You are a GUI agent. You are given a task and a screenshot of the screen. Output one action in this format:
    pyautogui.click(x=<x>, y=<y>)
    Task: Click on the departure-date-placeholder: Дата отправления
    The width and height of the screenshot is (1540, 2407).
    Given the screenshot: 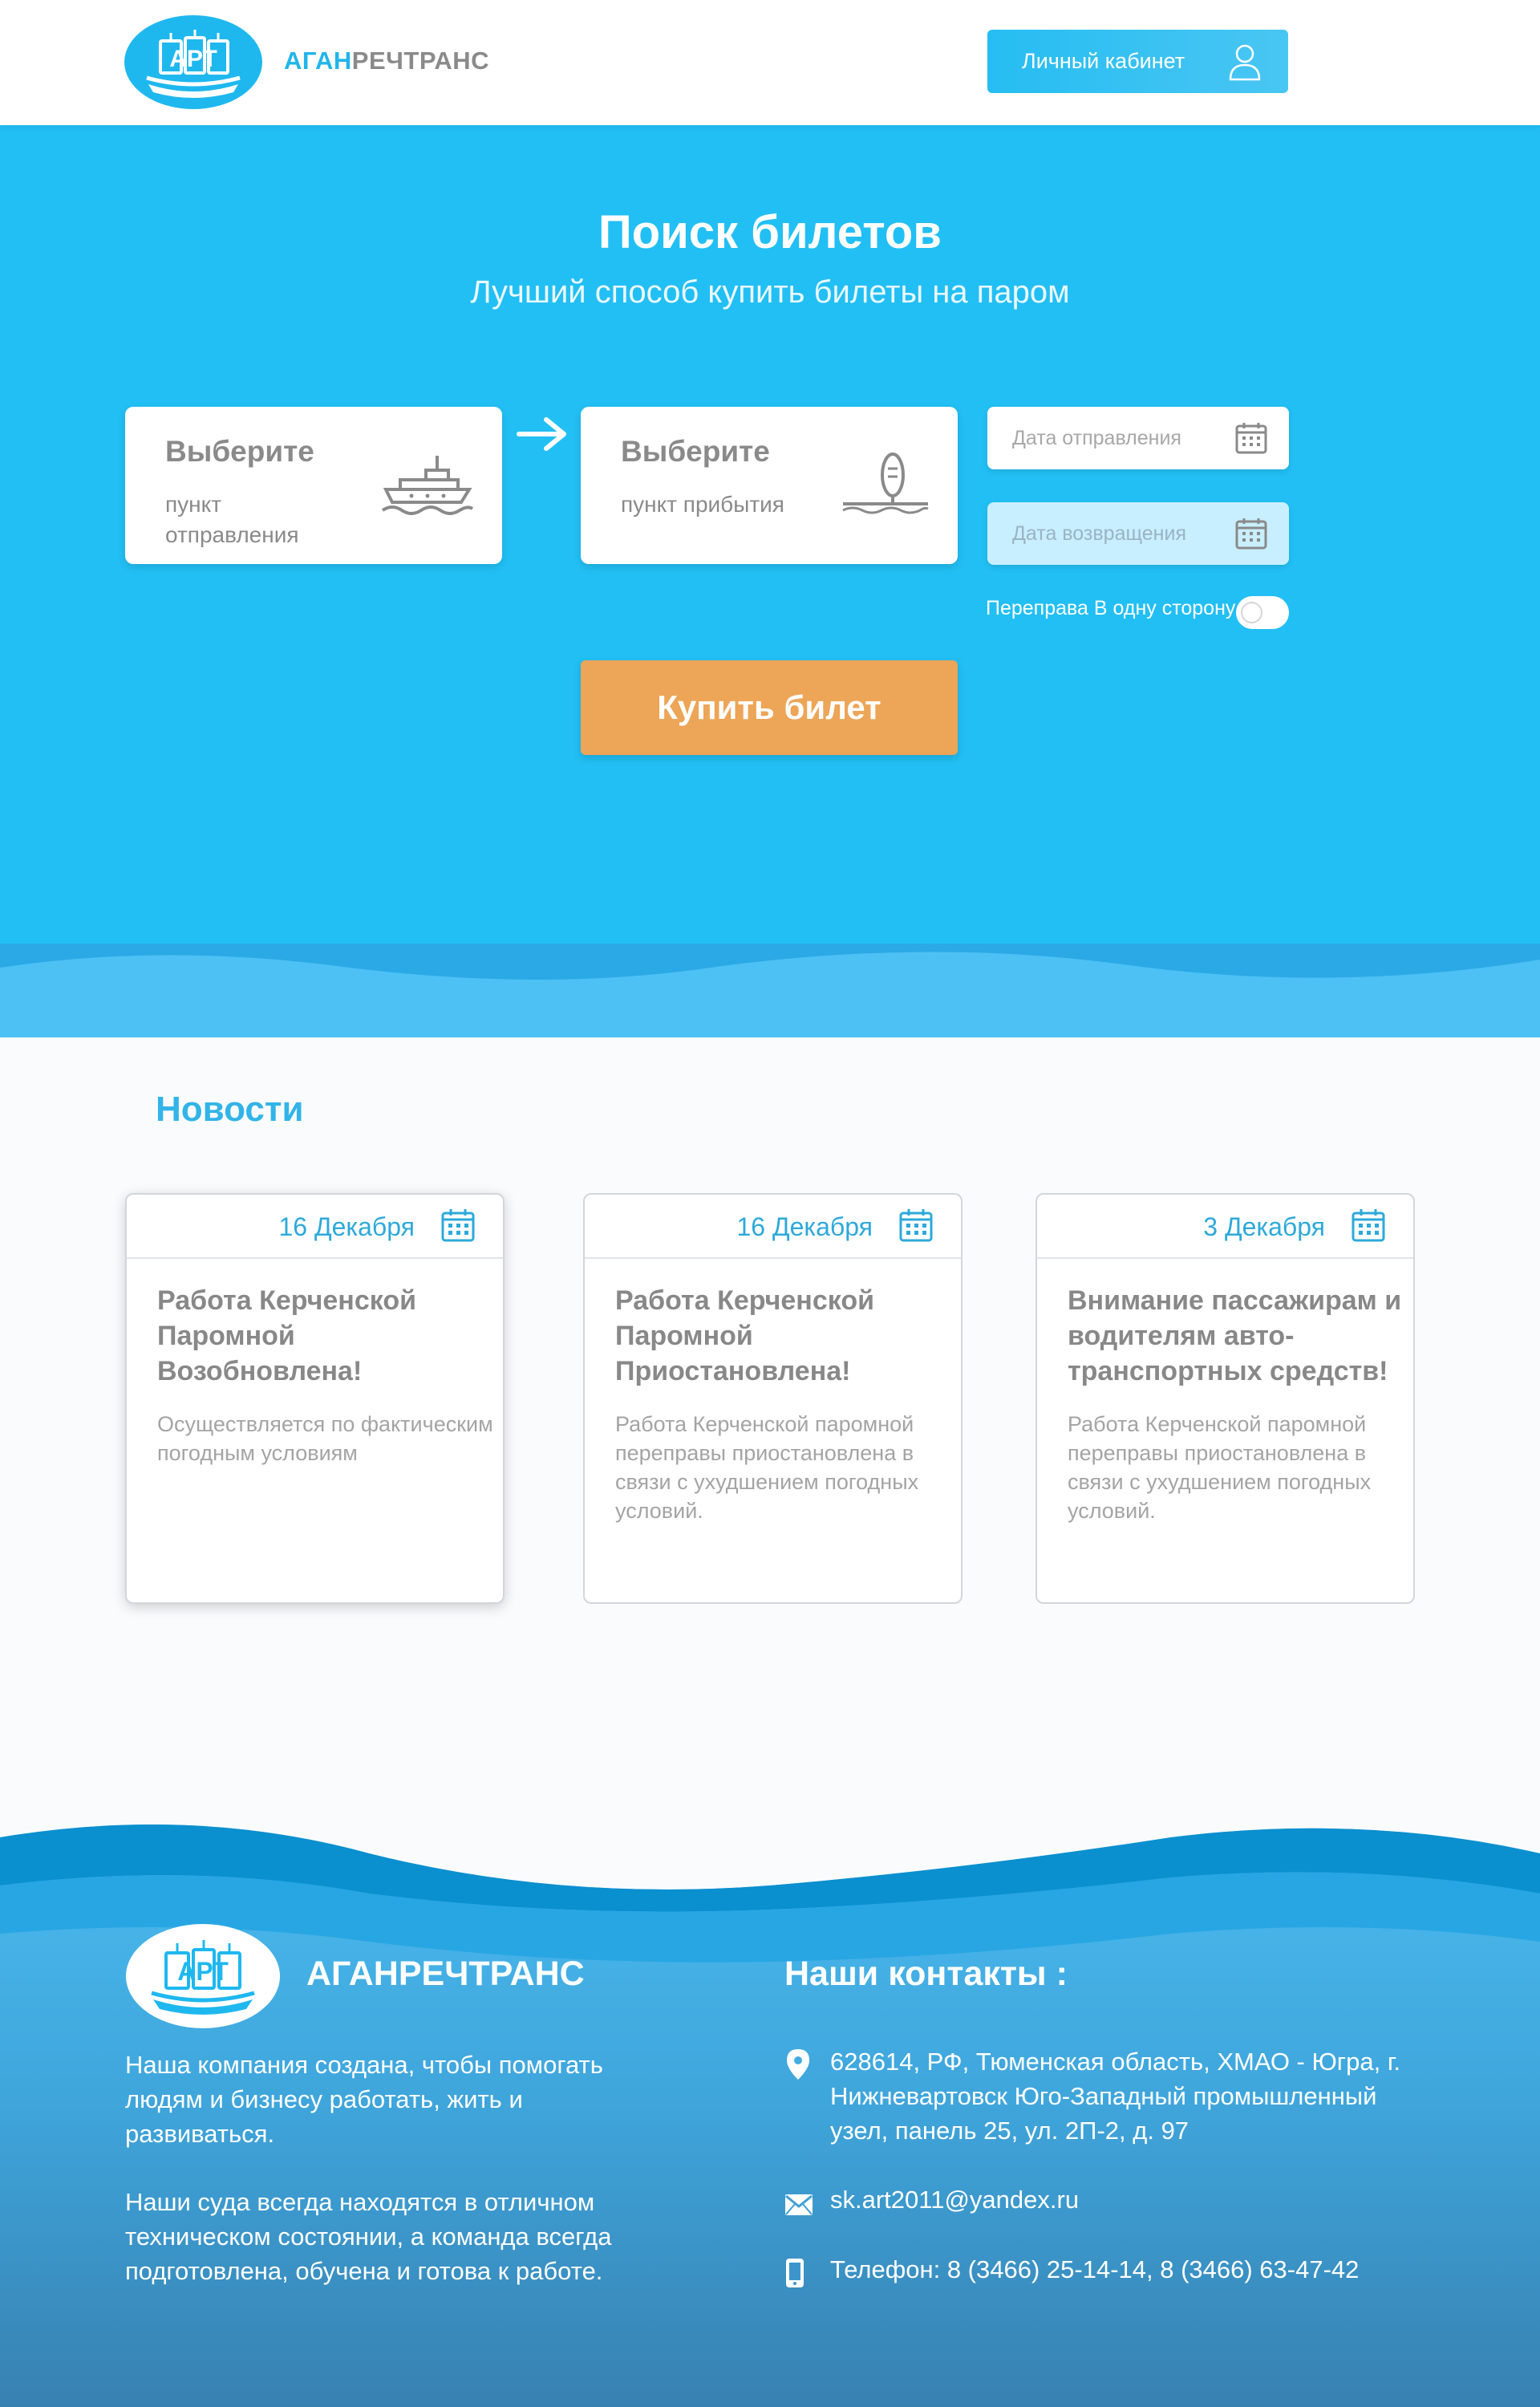 What is the action you would take?
    pyautogui.click(x=1096, y=438)
    